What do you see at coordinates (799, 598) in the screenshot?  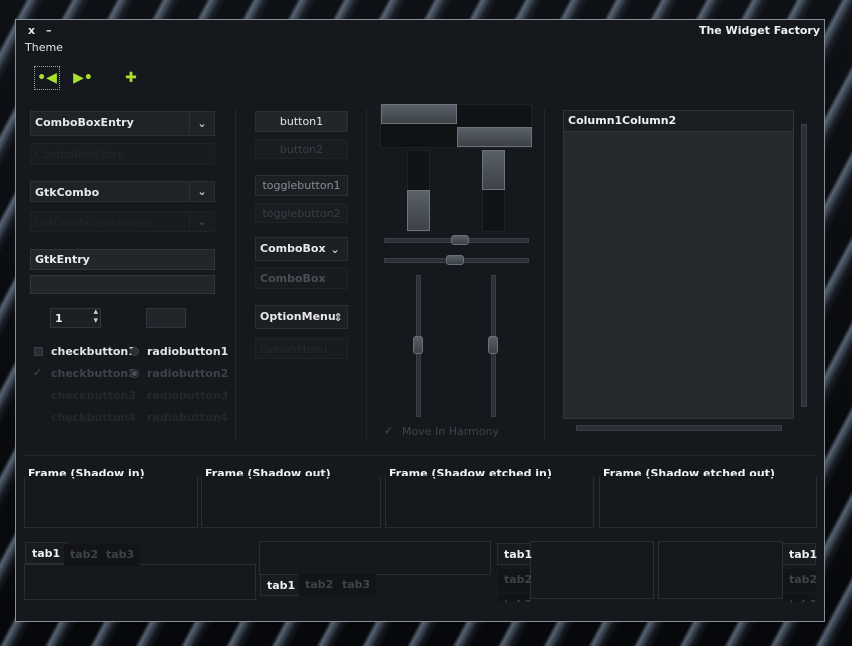 I see `notebook-right-tab3: tab3` at bounding box center [799, 598].